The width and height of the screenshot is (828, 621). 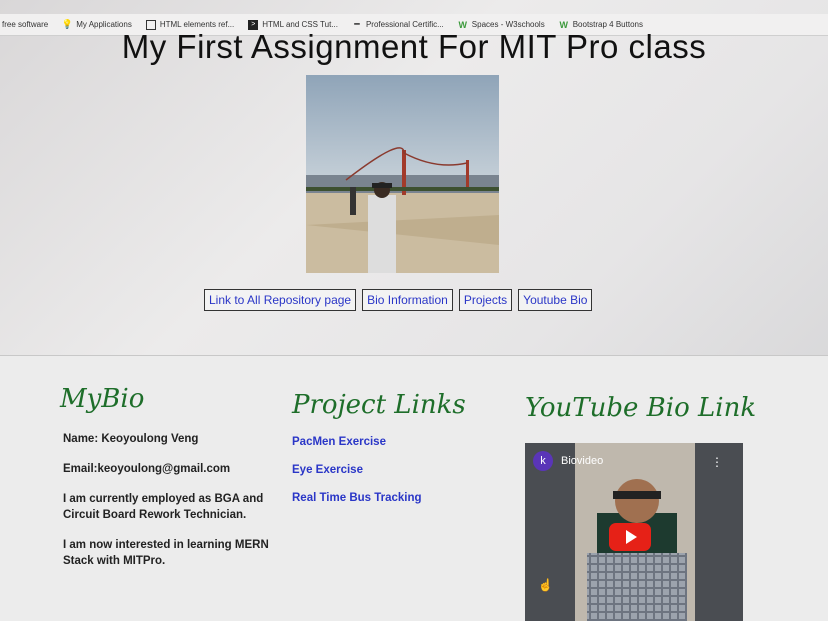 I want to click on youtube-embed: k Biovideo ⋮ ☝, so click(x=634, y=532).